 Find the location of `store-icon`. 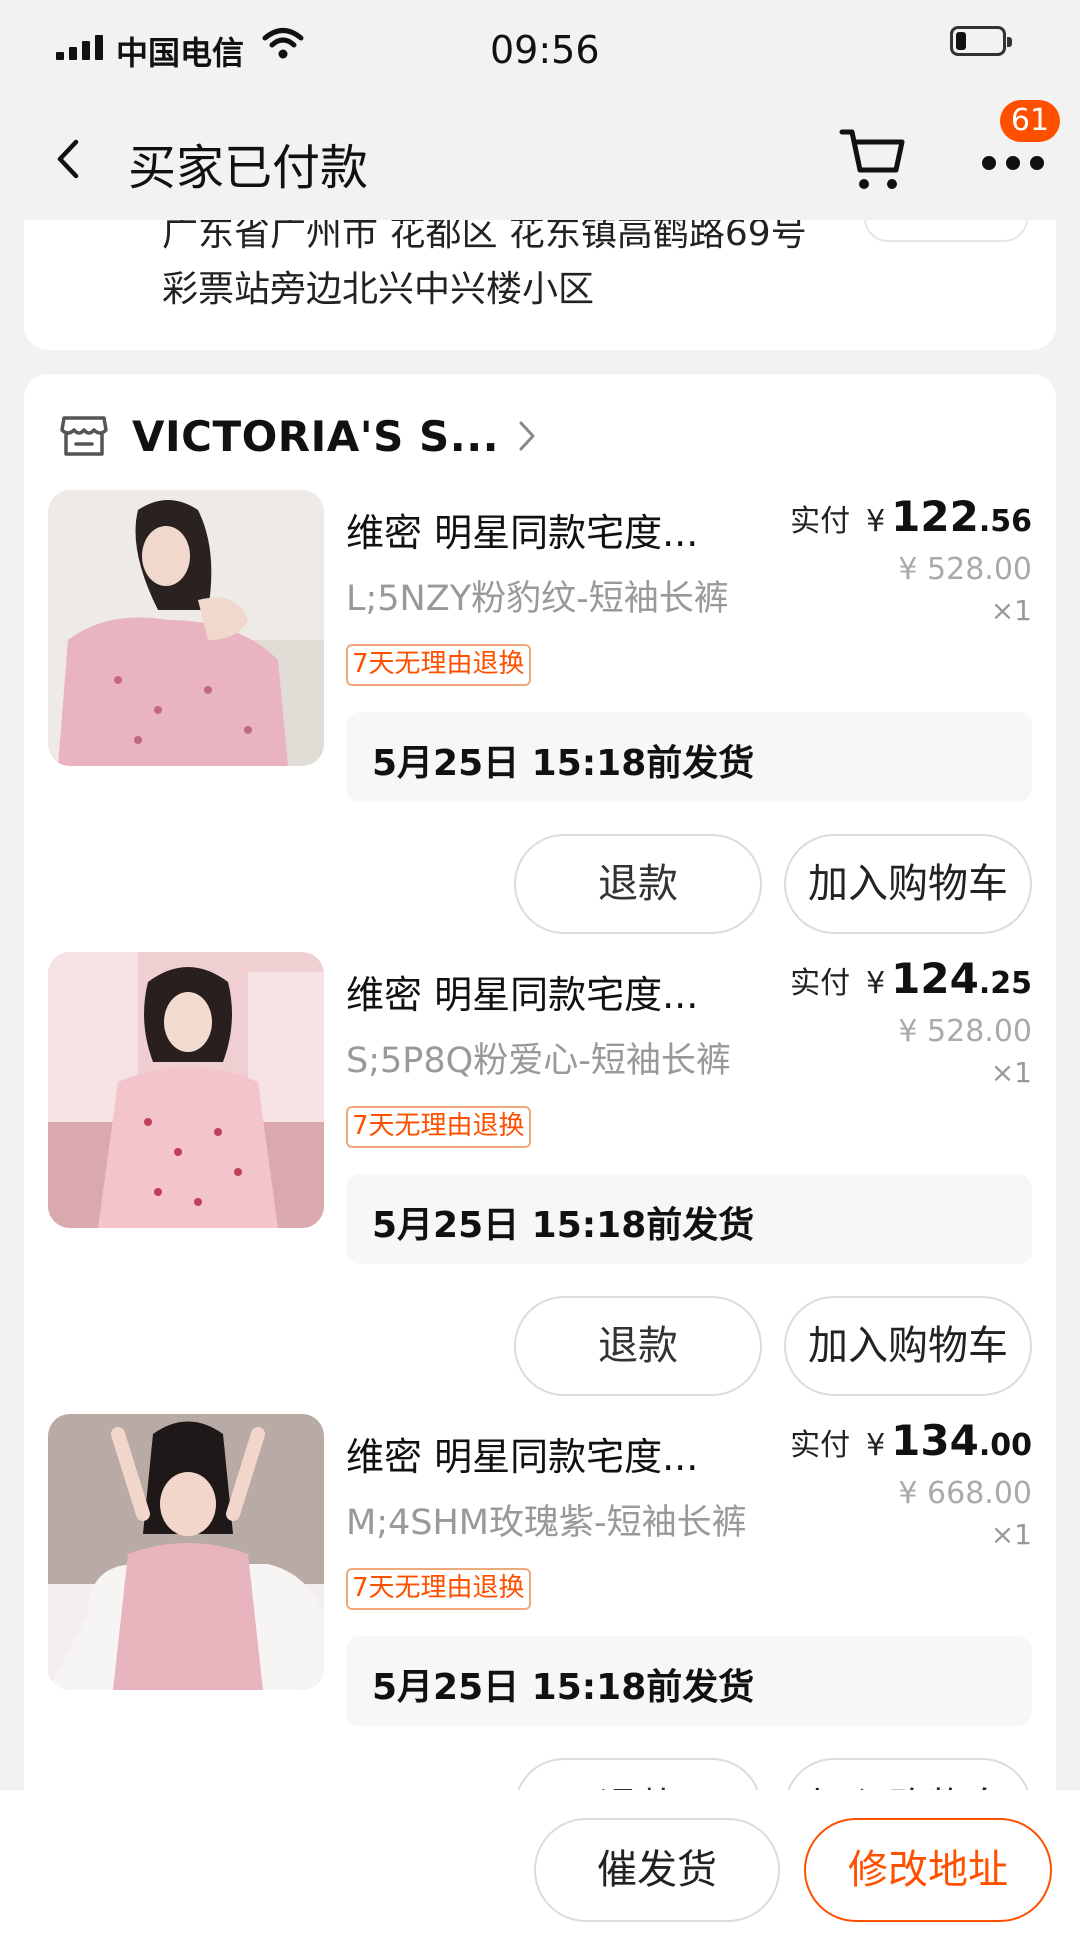

store-icon is located at coordinates (84, 436).